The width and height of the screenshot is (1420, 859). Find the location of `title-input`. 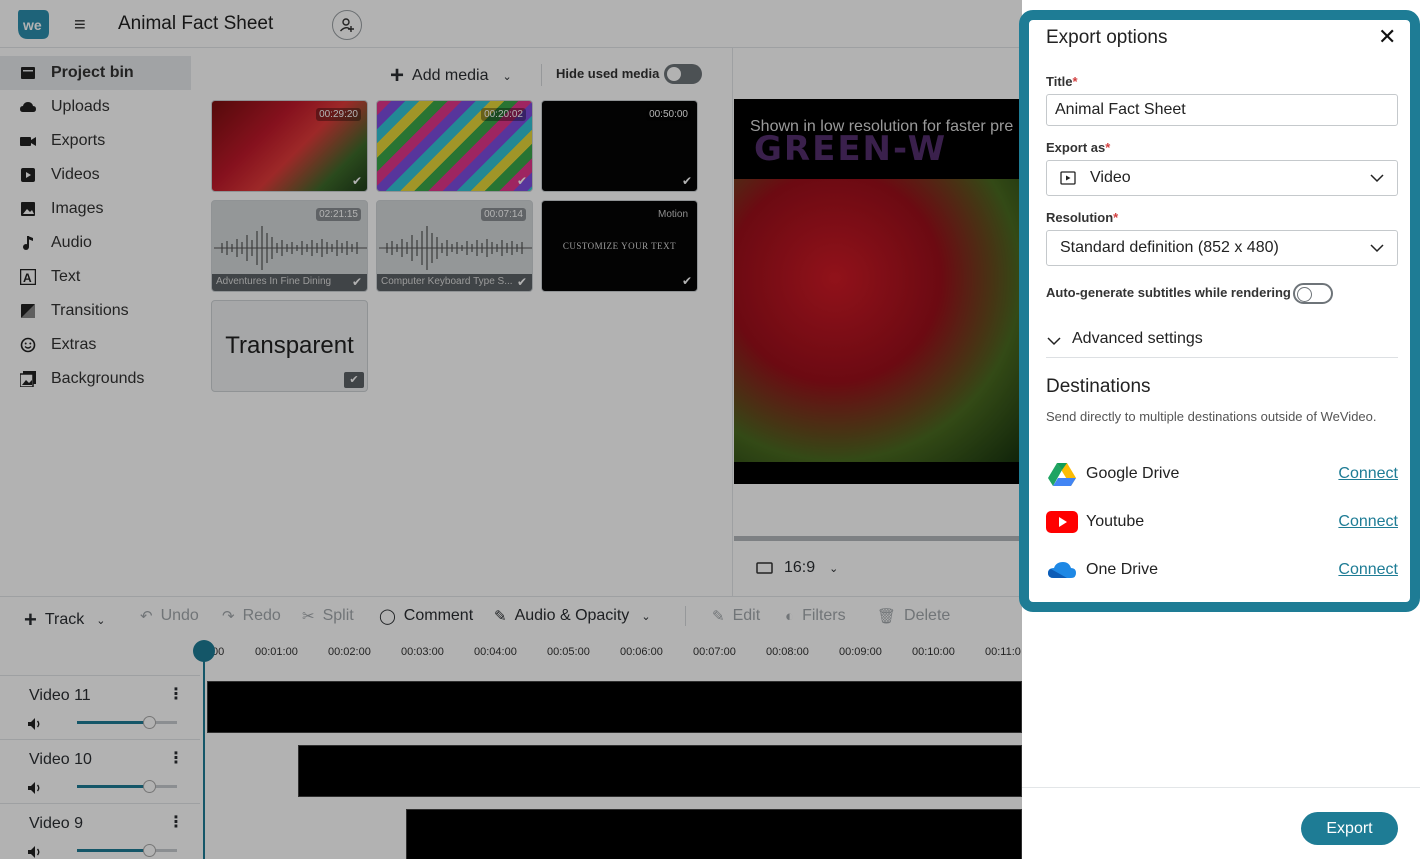

title-input is located at coordinates (1222, 110).